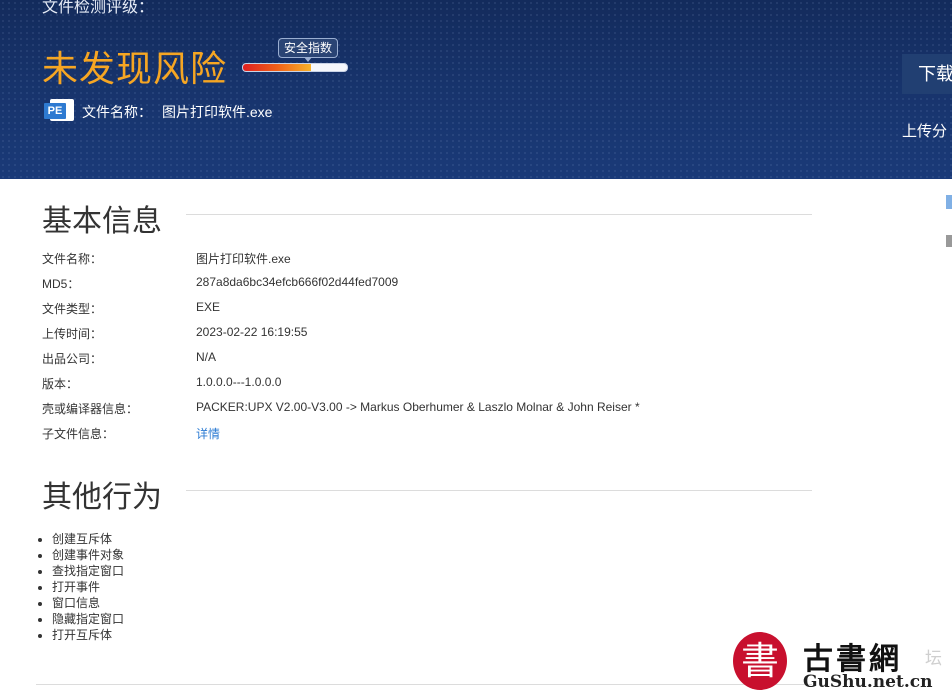  What do you see at coordinates (55, 111) in the screenshot?
I see `pe-file-badge: PE` at bounding box center [55, 111].